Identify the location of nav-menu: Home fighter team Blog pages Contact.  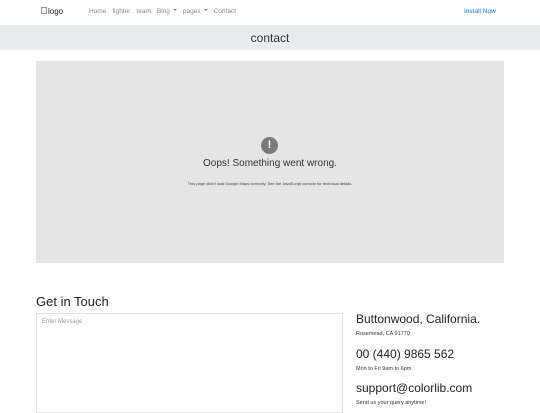
(162, 12).